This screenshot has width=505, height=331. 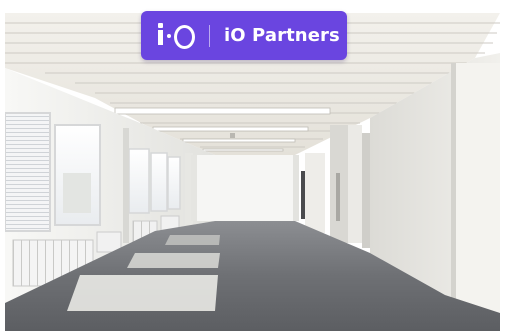 What do you see at coordinates (282, 35) in the screenshot?
I see `logo-wordmark: iO Partners` at bounding box center [282, 35].